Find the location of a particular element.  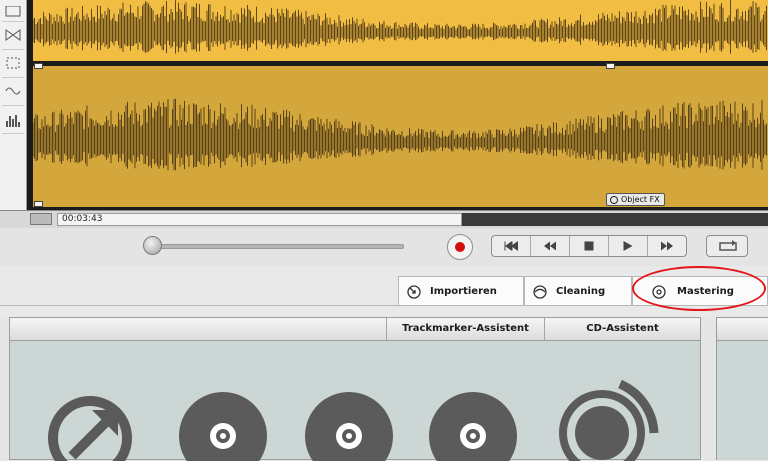

spectrum-icon is located at coordinates (13, 121).